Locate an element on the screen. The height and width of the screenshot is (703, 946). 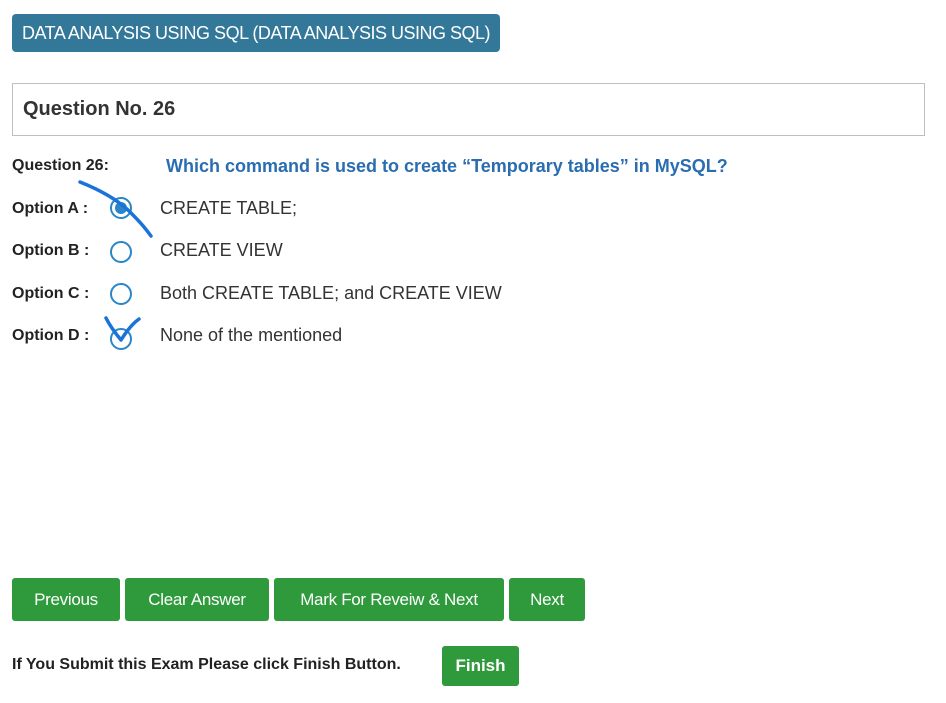
question-number-title: Question No. 26 is located at coordinates (99, 109).